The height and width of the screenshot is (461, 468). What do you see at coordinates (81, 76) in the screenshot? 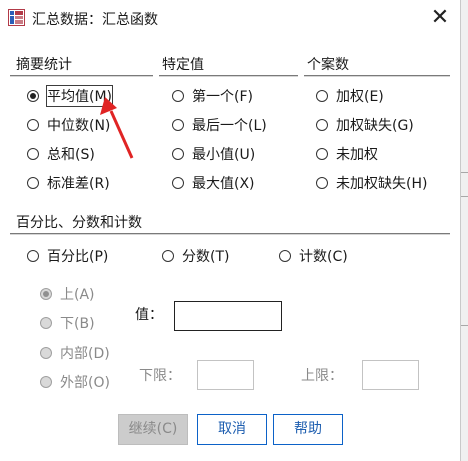
I see `summary-stats-divider-shadow` at bounding box center [81, 76].